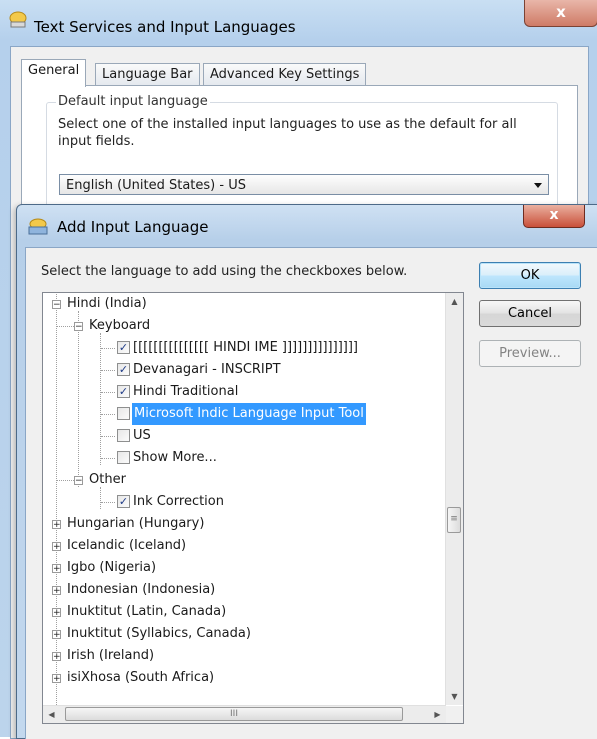  I want to click on scroll-down-icon: ▼, so click(454, 696).